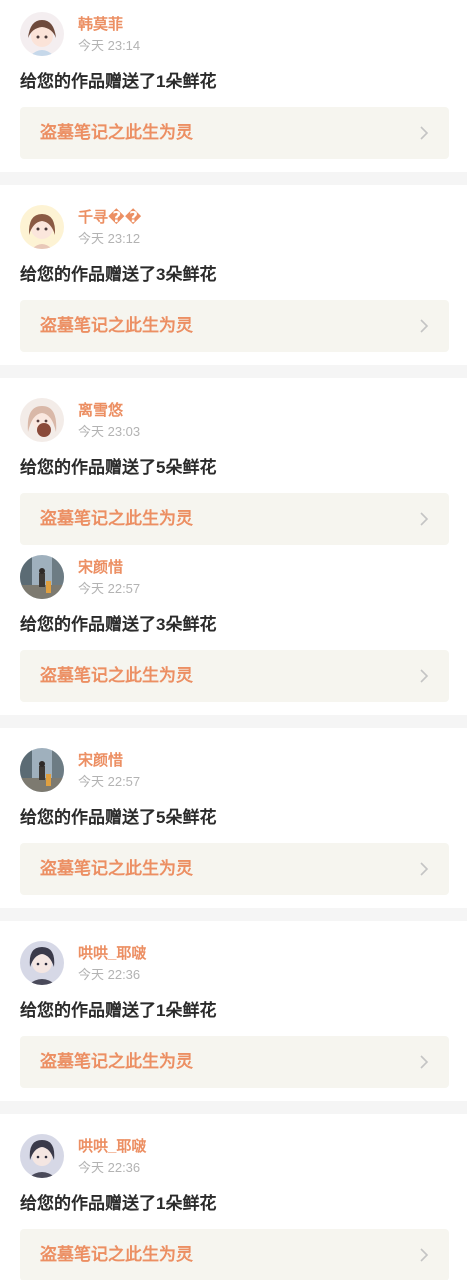 The height and width of the screenshot is (1280, 467). Describe the element at coordinates (233, 476) in the screenshot. I see `gift-entry: 离雪悠 今天 23:03 给您的作品赠送了5朵鲜花 盗墓笔记之此生为灵` at that location.